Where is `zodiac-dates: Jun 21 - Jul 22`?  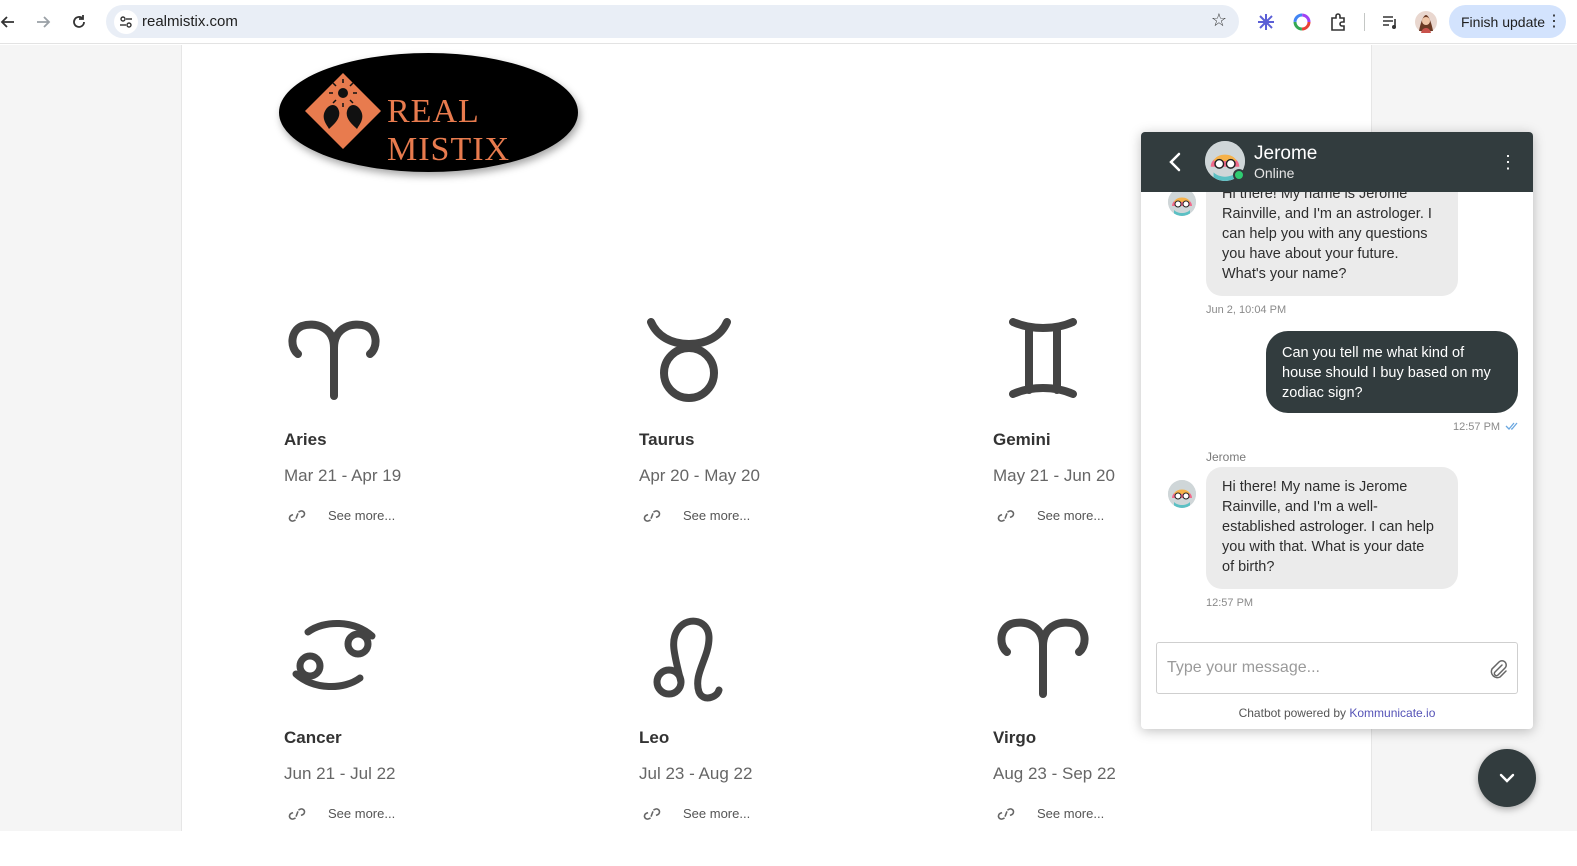 zodiac-dates: Jun 21 - Jul 22 is located at coordinates (340, 773).